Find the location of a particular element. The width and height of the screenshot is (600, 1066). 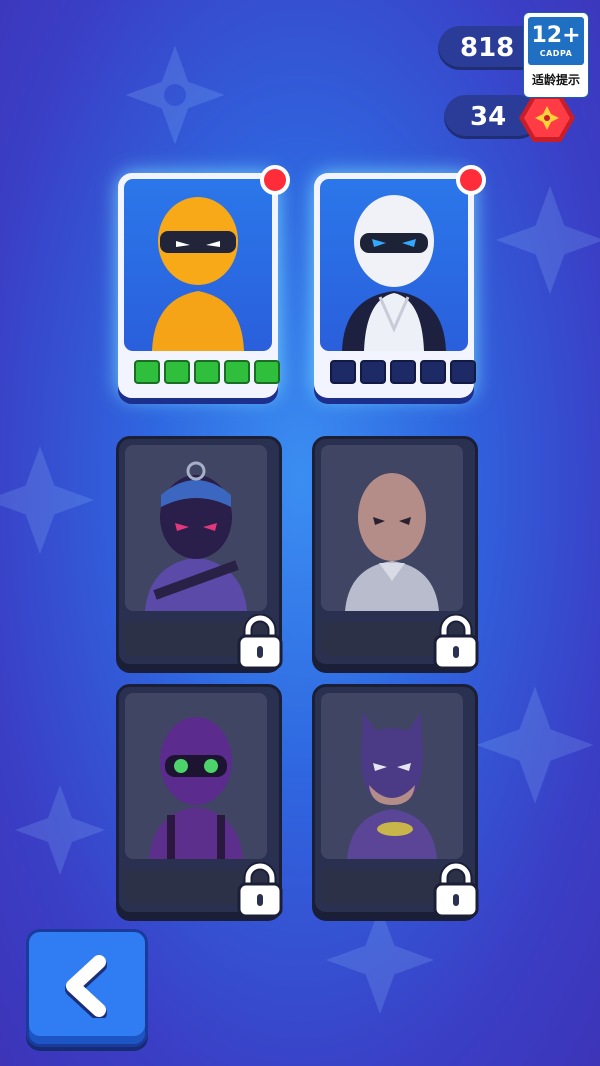

character-card-bat-hero is located at coordinates (395, 801).